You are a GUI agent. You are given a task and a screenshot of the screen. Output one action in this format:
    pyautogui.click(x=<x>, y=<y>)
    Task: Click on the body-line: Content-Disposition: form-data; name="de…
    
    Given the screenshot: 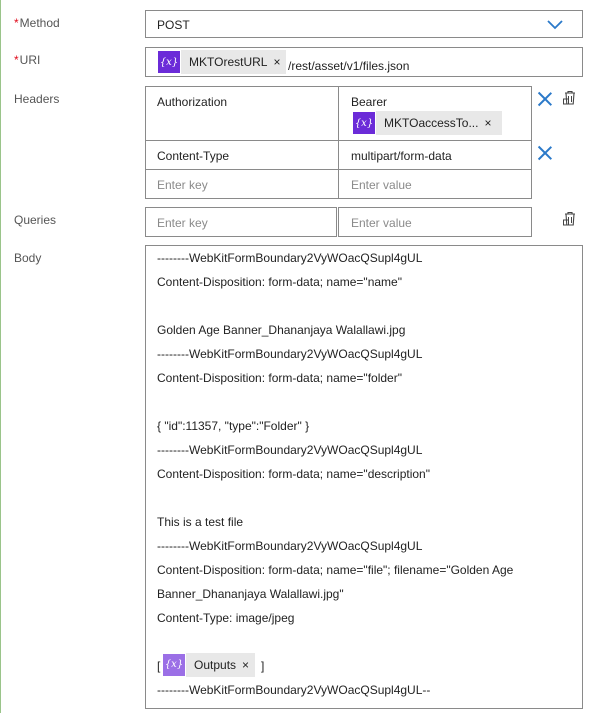 What is the action you would take?
    pyautogui.click(x=293, y=474)
    